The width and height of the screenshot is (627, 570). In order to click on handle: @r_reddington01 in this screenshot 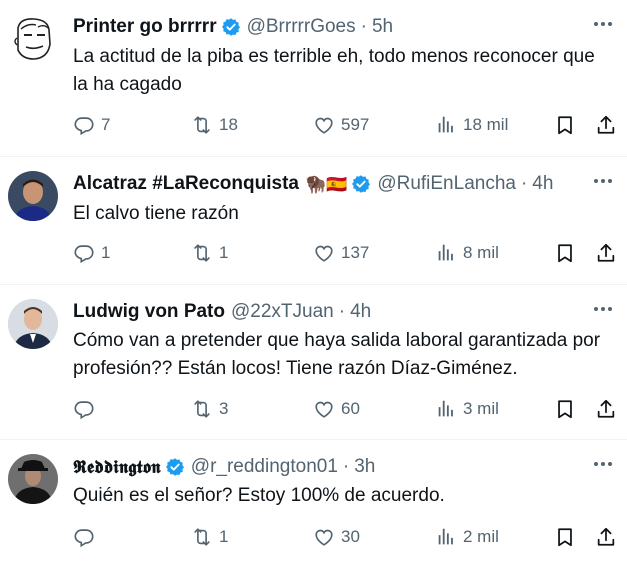, I will do `click(264, 467)`.